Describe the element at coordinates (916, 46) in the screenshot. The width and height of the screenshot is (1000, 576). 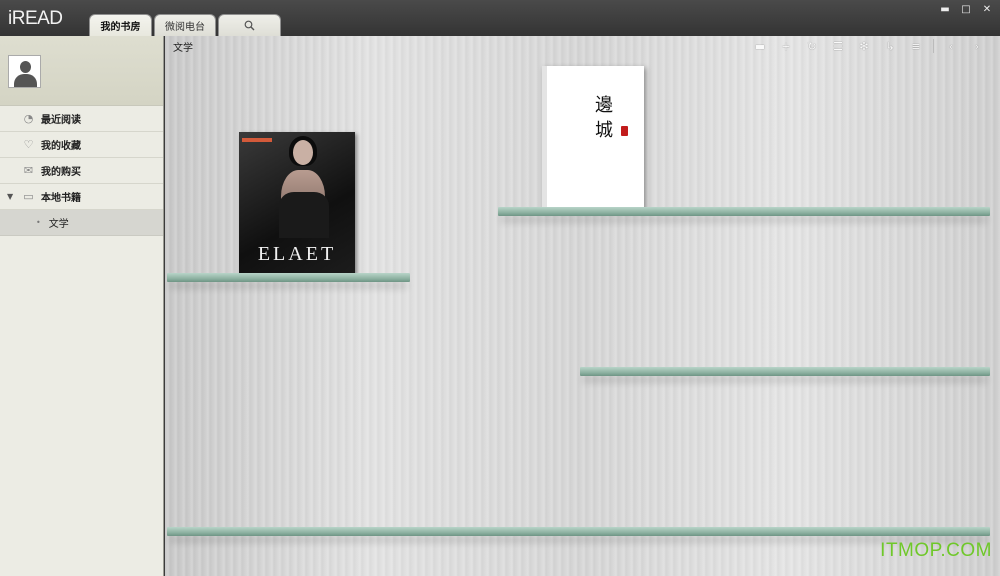
I see `menu-icon: ≡` at that location.